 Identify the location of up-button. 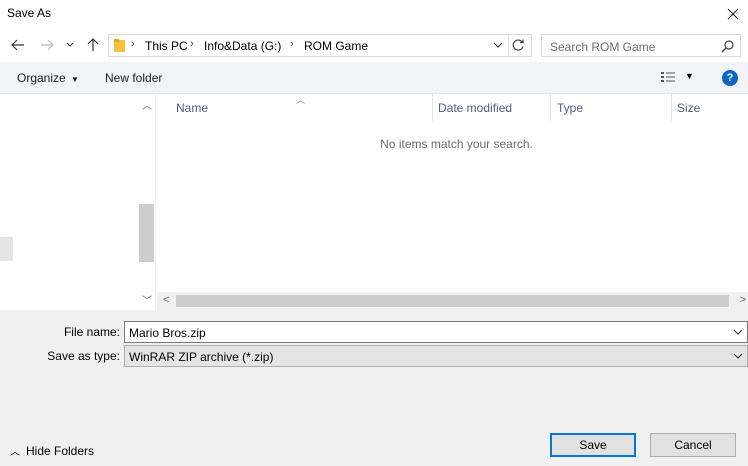
(93, 45).